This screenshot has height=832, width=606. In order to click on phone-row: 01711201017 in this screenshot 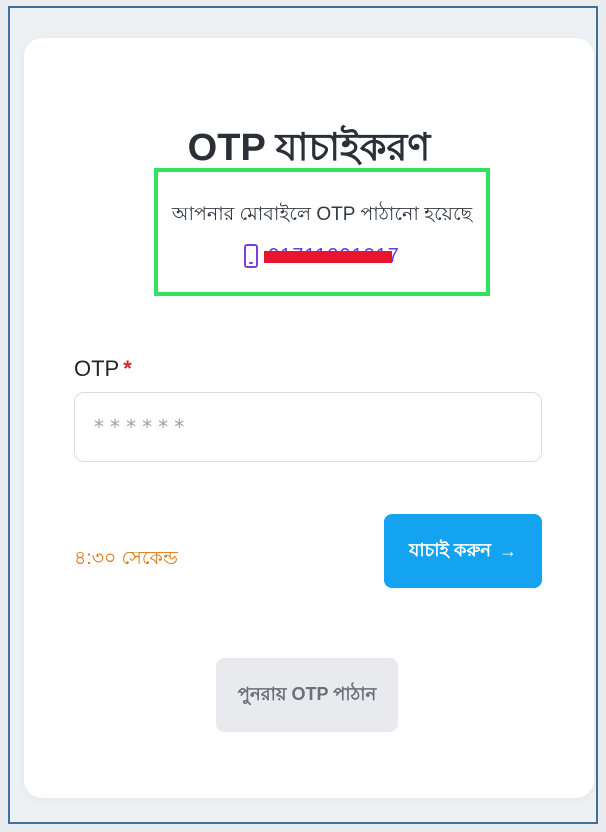, I will do `click(322, 256)`.